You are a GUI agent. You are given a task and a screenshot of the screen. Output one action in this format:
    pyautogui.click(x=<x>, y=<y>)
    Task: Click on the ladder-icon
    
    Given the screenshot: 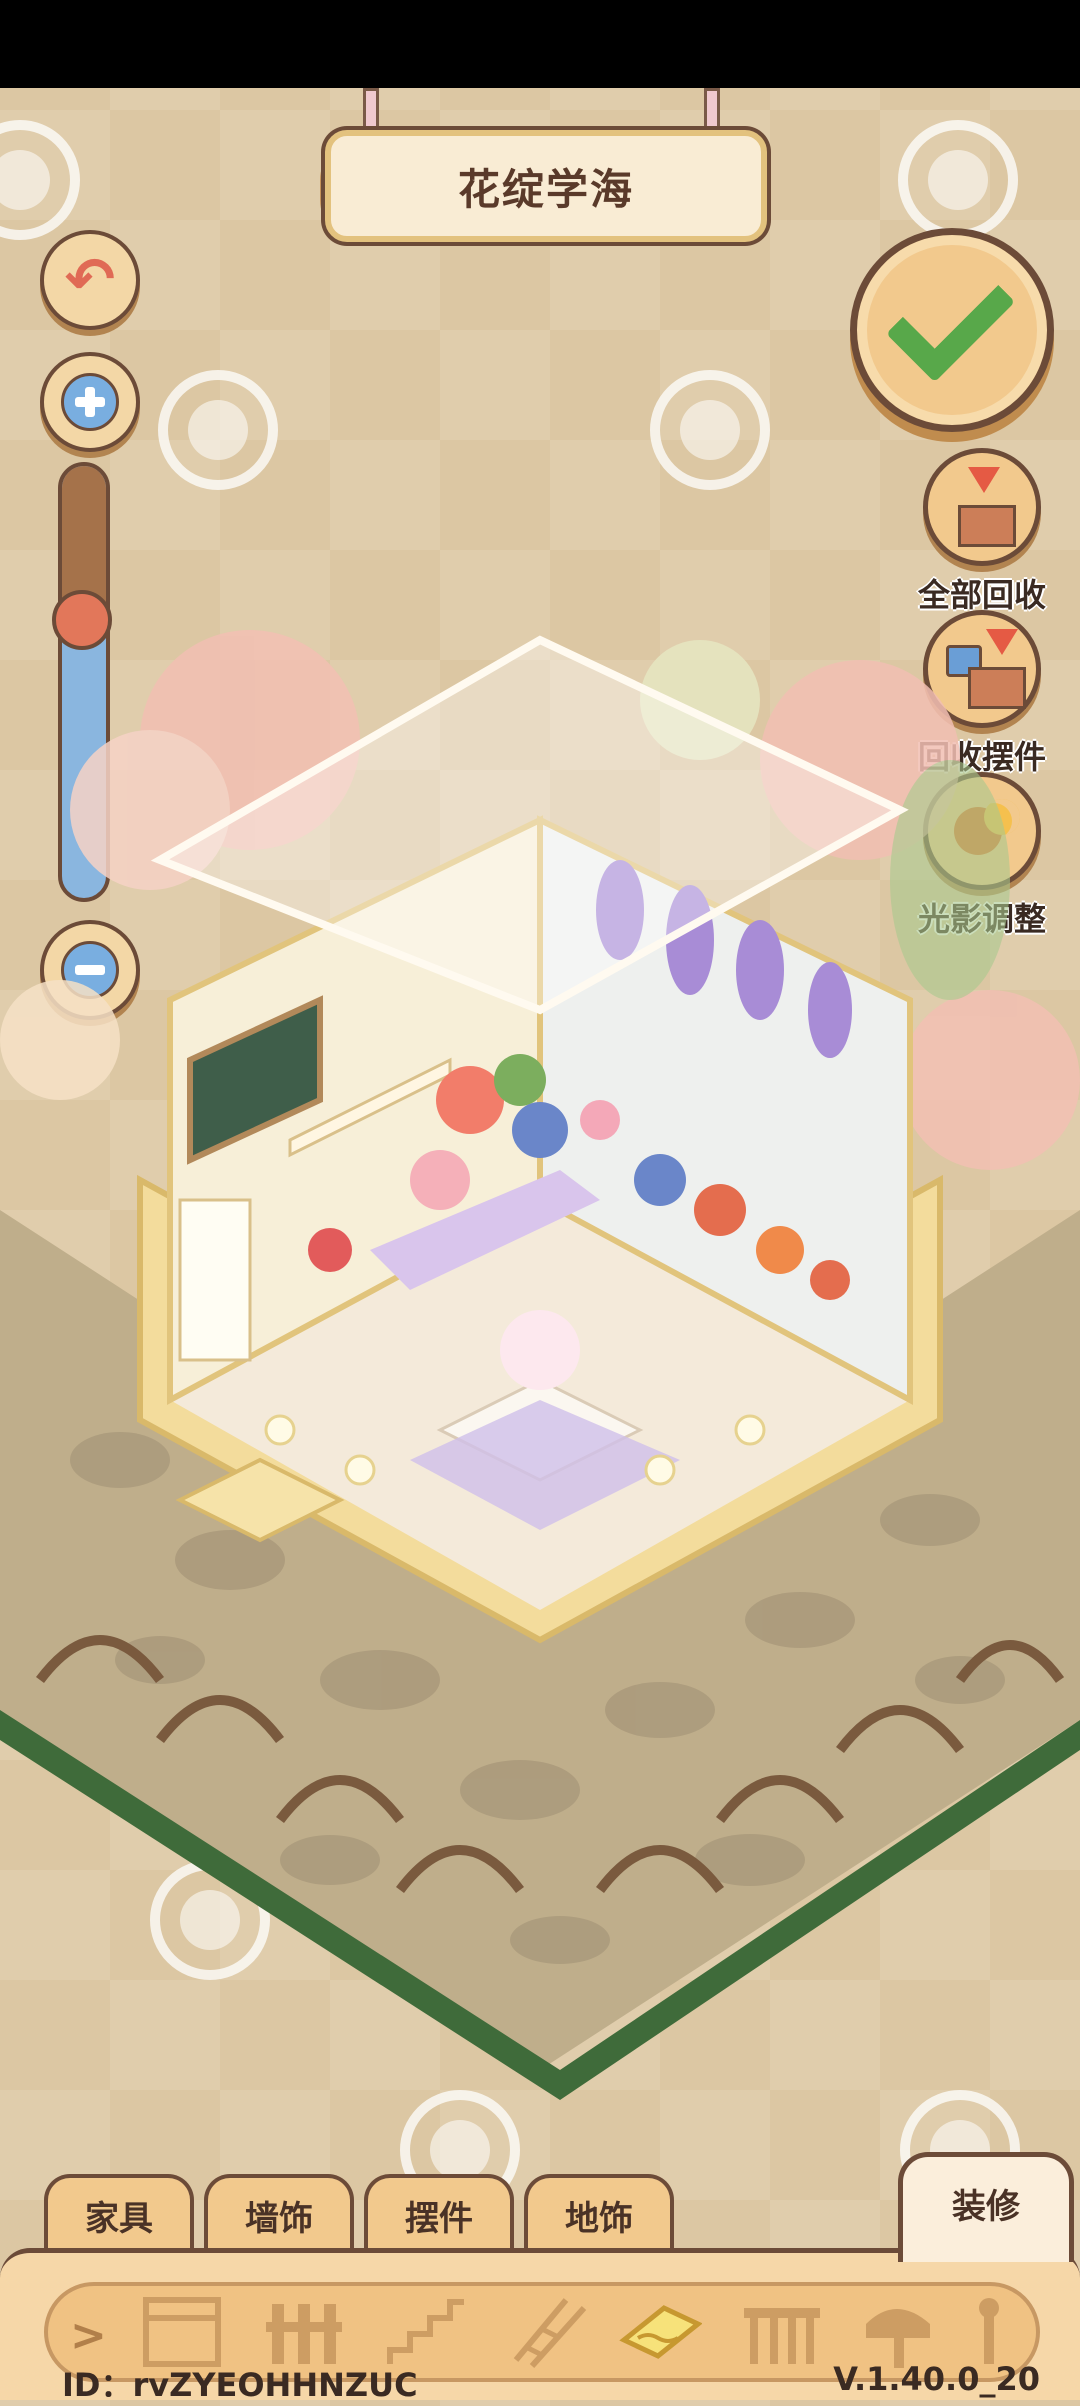 What is the action you would take?
    pyautogui.click(x=548, y=2332)
    